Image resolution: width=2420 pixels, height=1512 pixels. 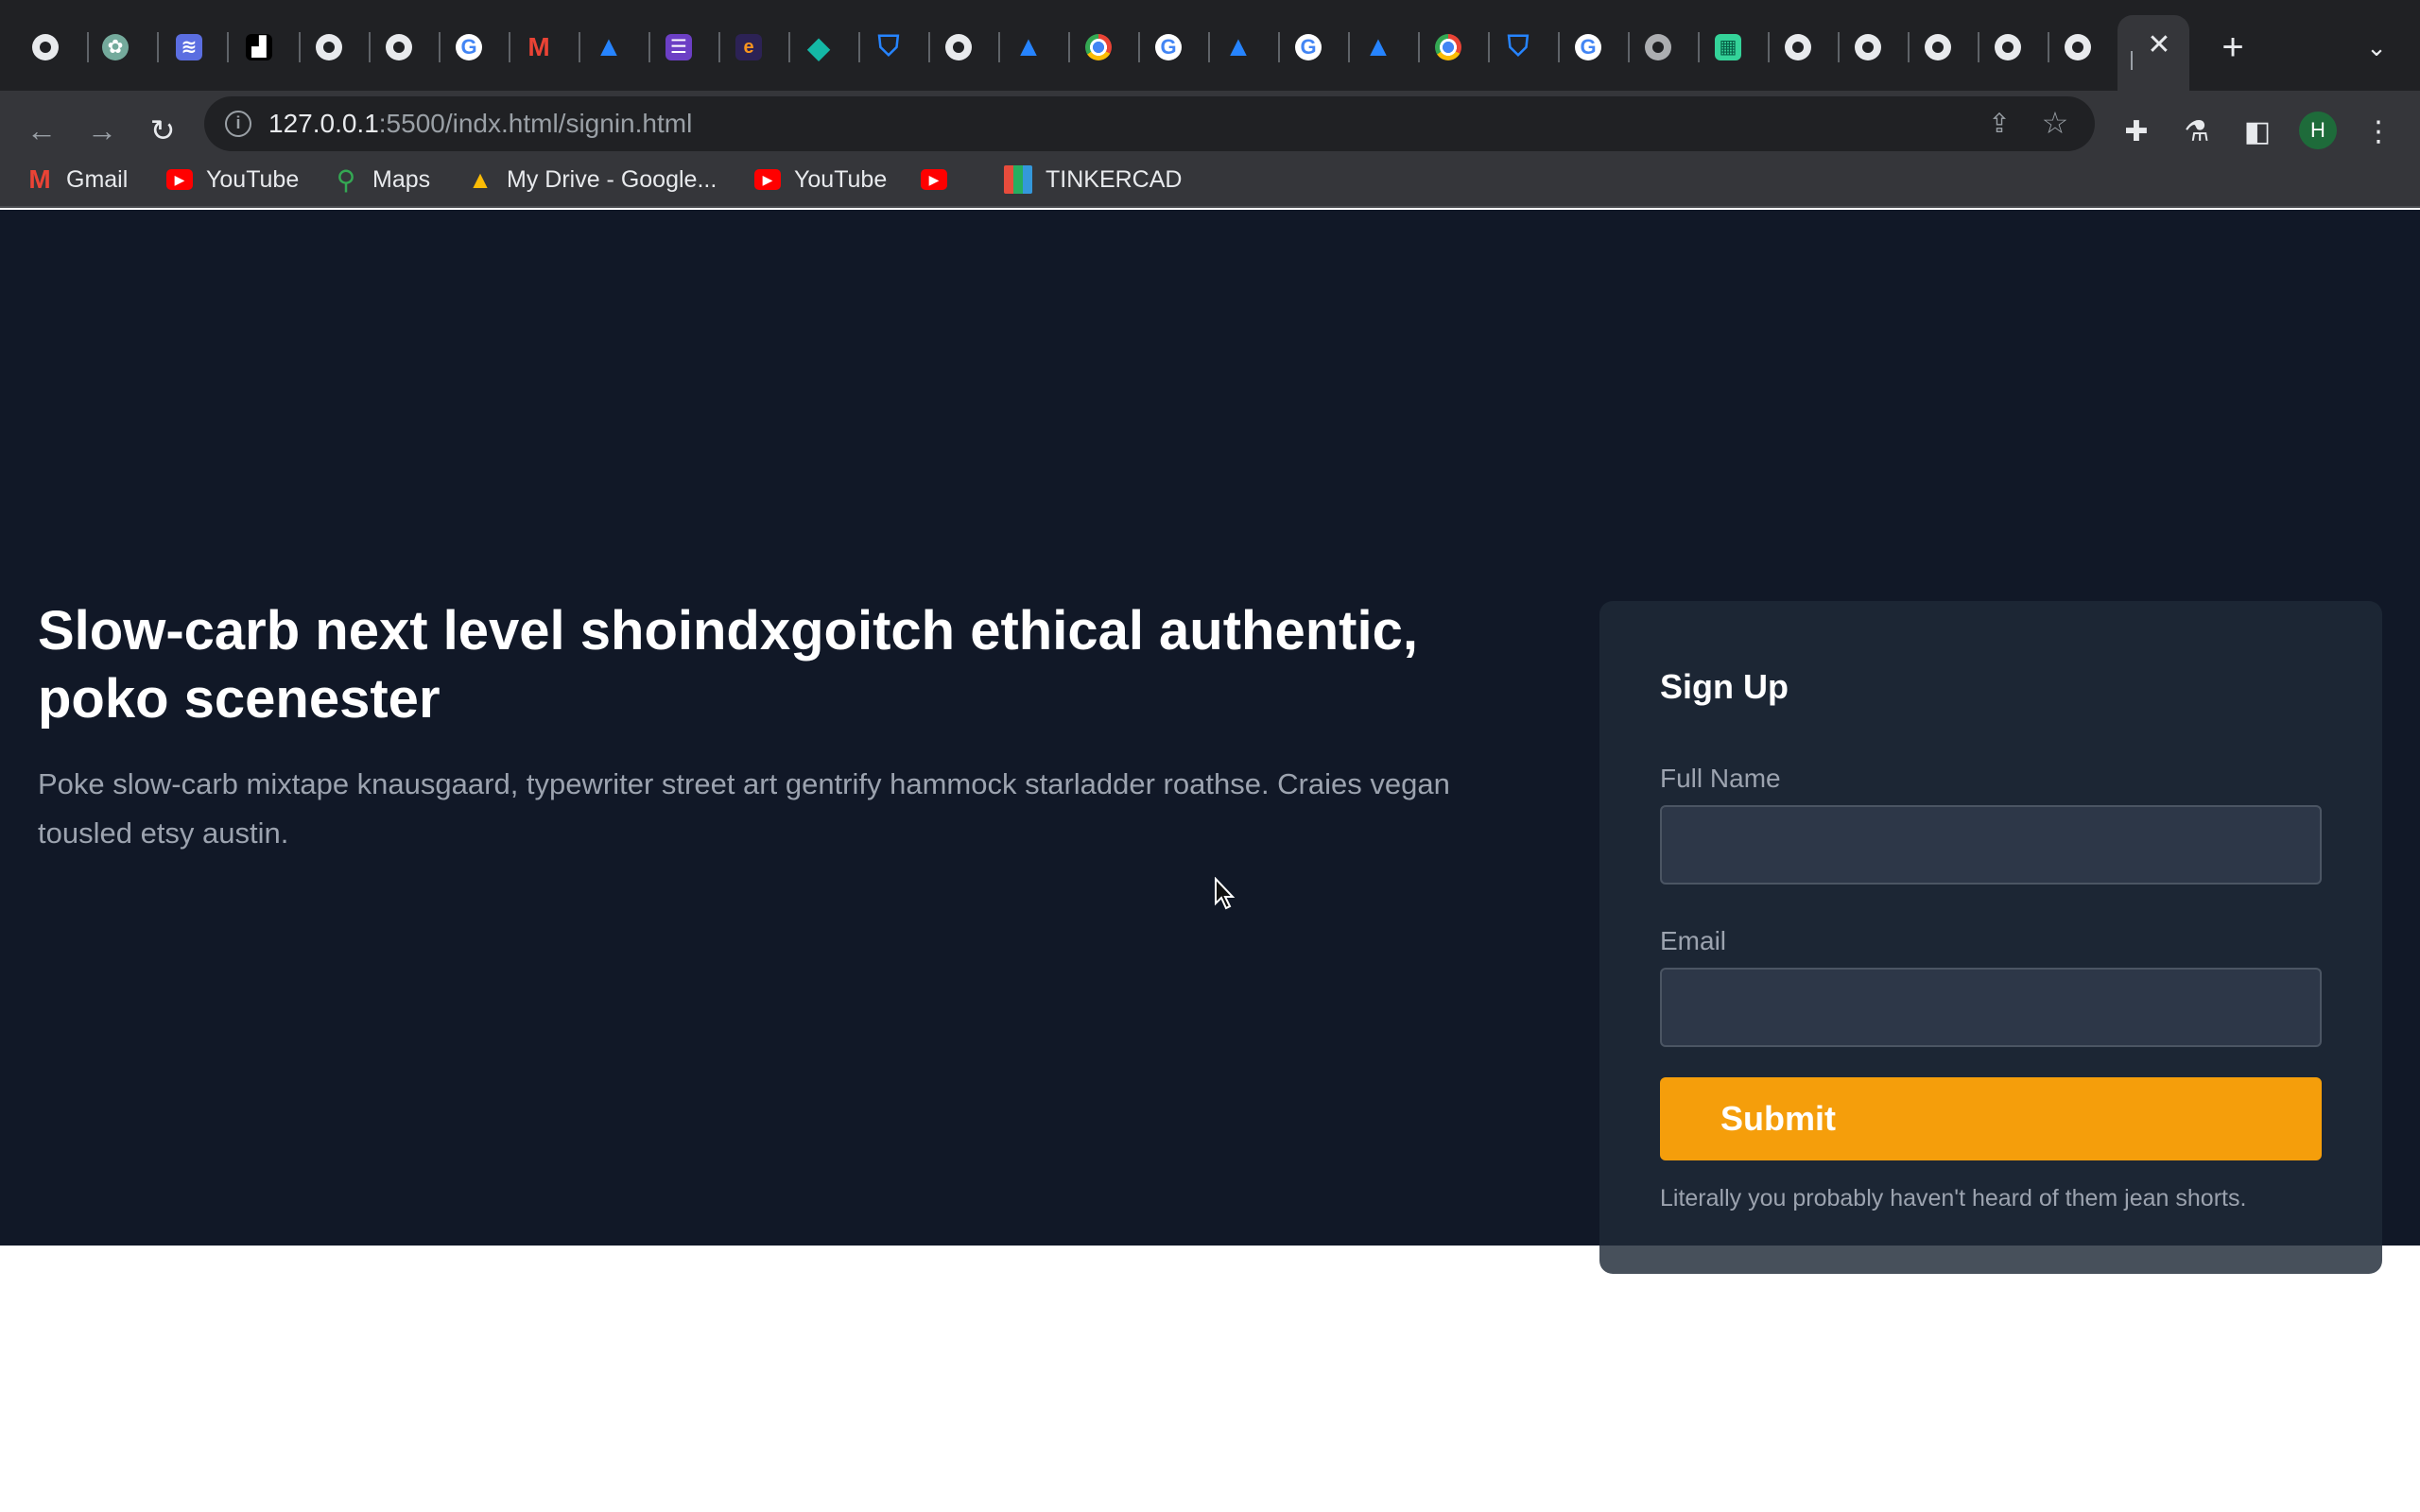 What do you see at coordinates (1724, 686) in the screenshot?
I see `form-title: Sign Up` at bounding box center [1724, 686].